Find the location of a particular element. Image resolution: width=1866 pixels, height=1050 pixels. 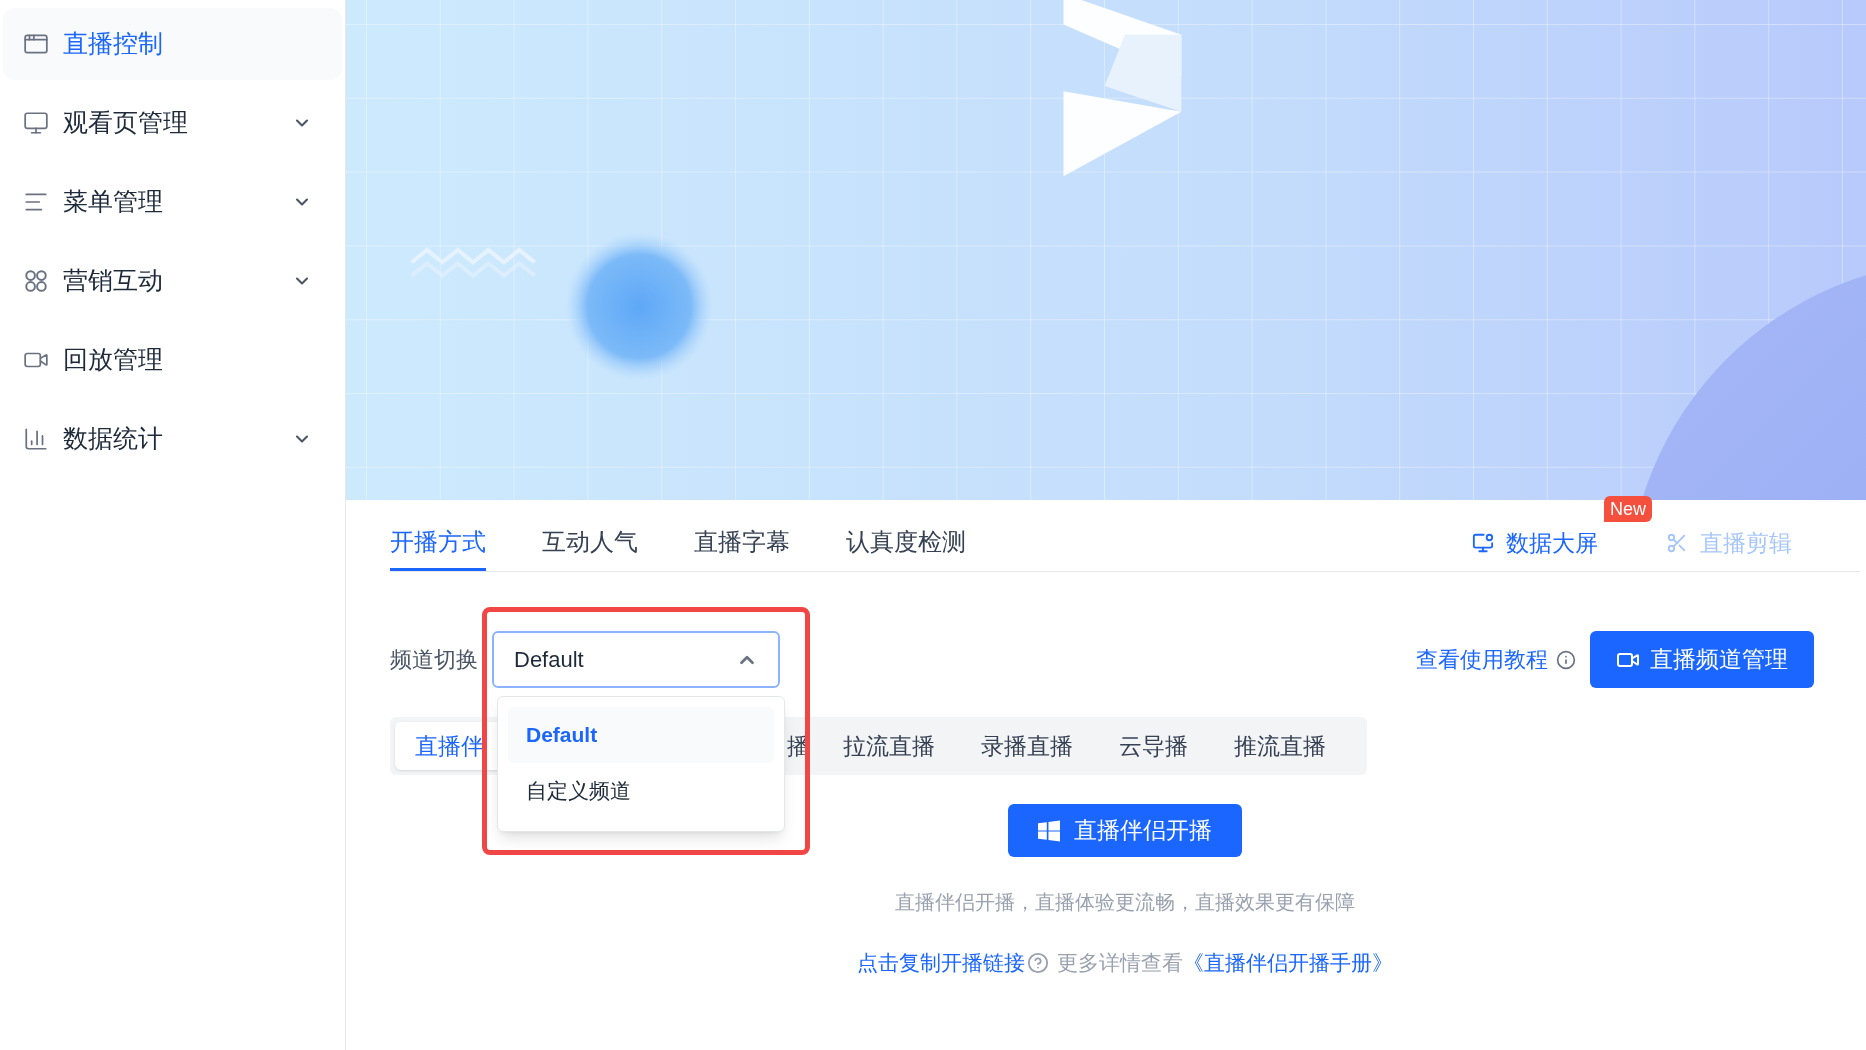

channel-label: 频道切换 is located at coordinates (434, 660).